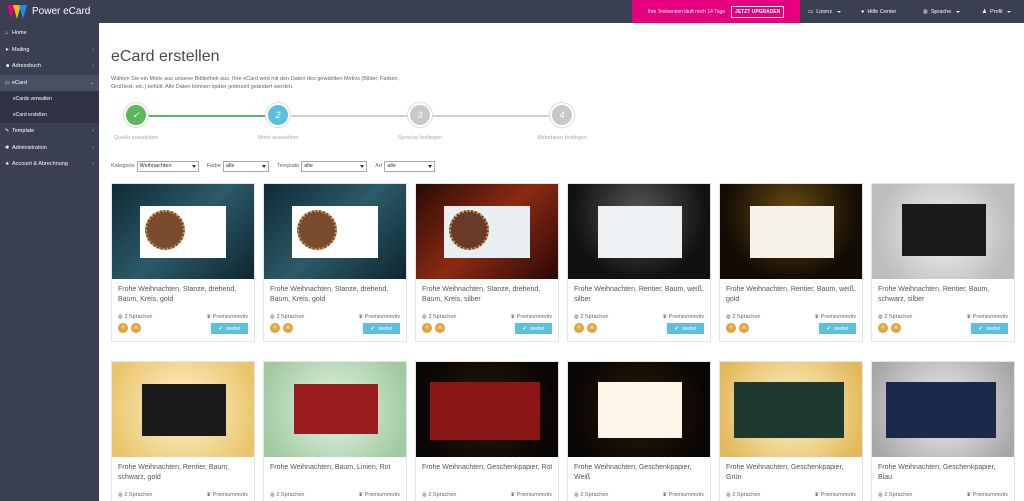 Image resolution: width=1024 pixels, height=501 pixels. What do you see at coordinates (8, 66) in the screenshot?
I see `users-icon: ☻` at bounding box center [8, 66].